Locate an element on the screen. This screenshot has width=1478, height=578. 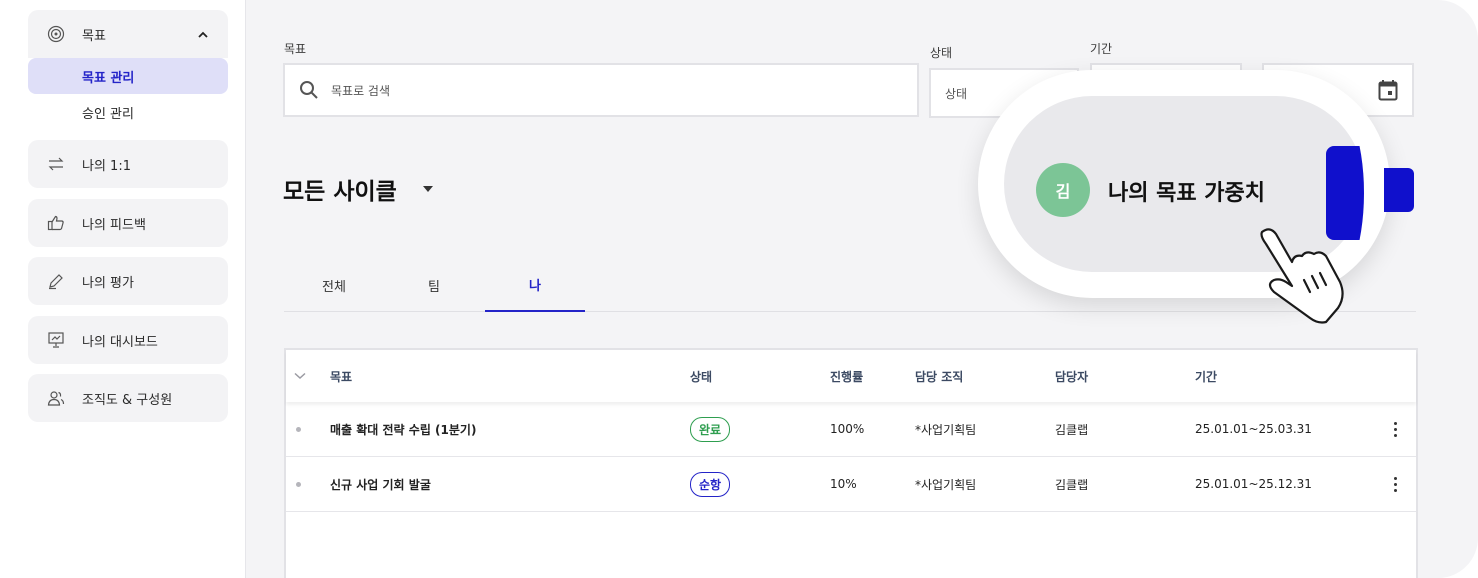
period-filter-label: 기간 is located at coordinates (1101, 49).